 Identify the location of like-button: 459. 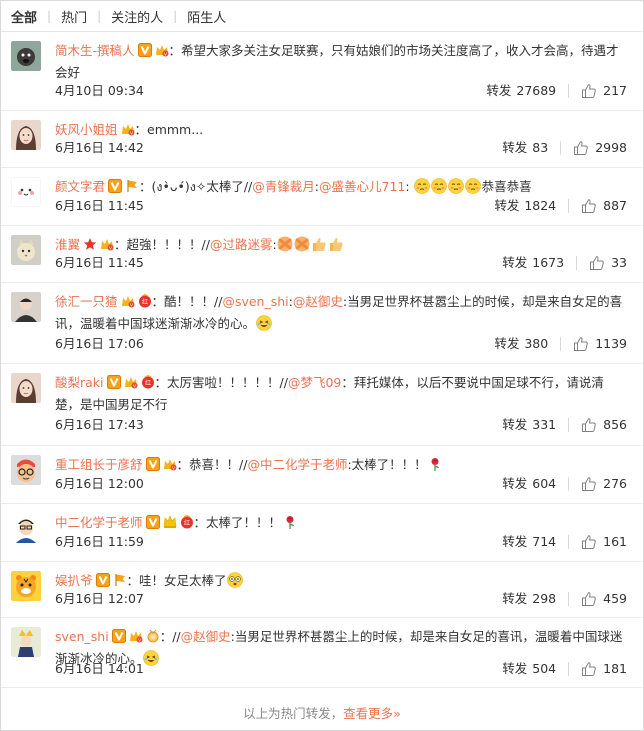
(604, 599).